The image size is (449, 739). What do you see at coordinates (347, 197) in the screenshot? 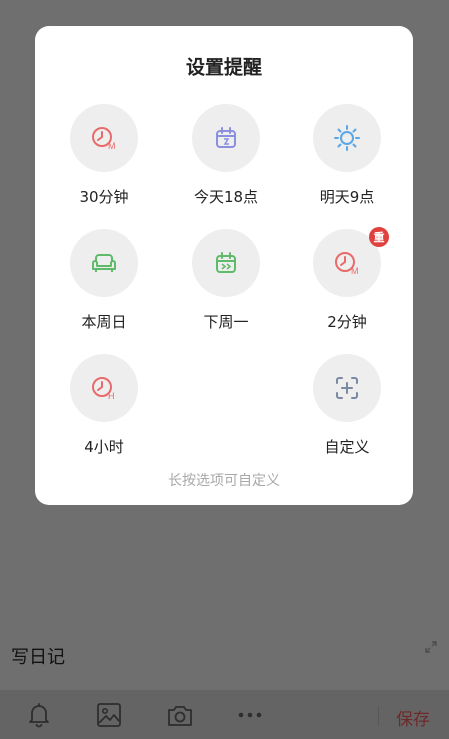
I see `option-label: 明天9点` at bounding box center [347, 197].